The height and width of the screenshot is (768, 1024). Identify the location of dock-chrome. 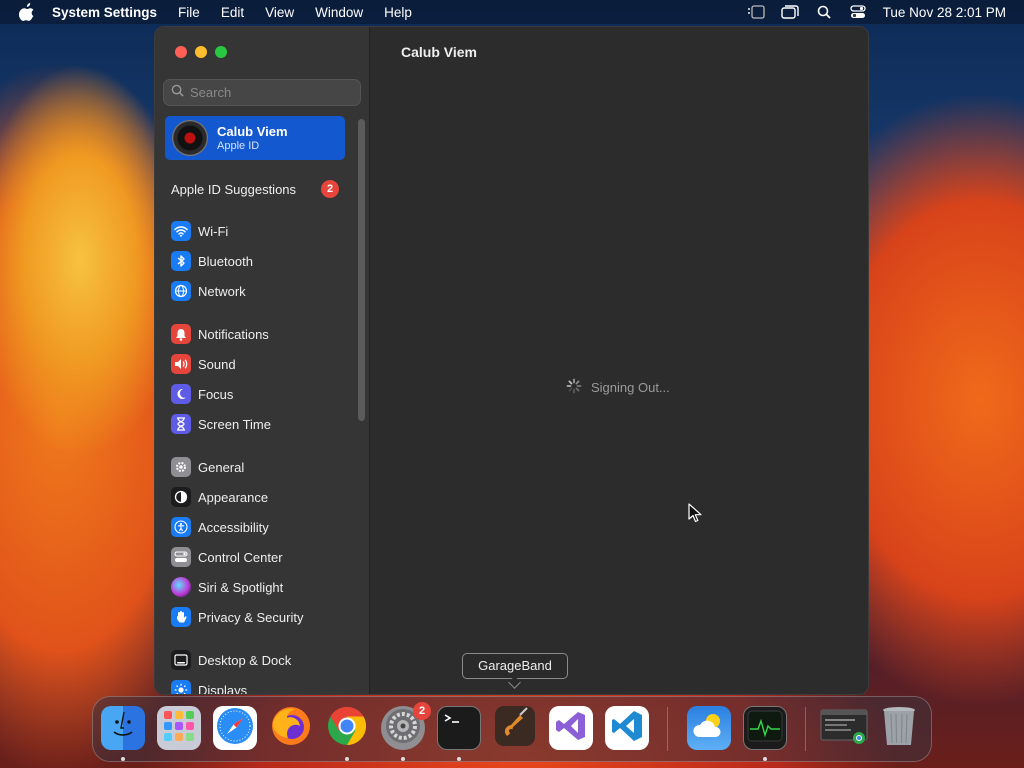
(347, 728).